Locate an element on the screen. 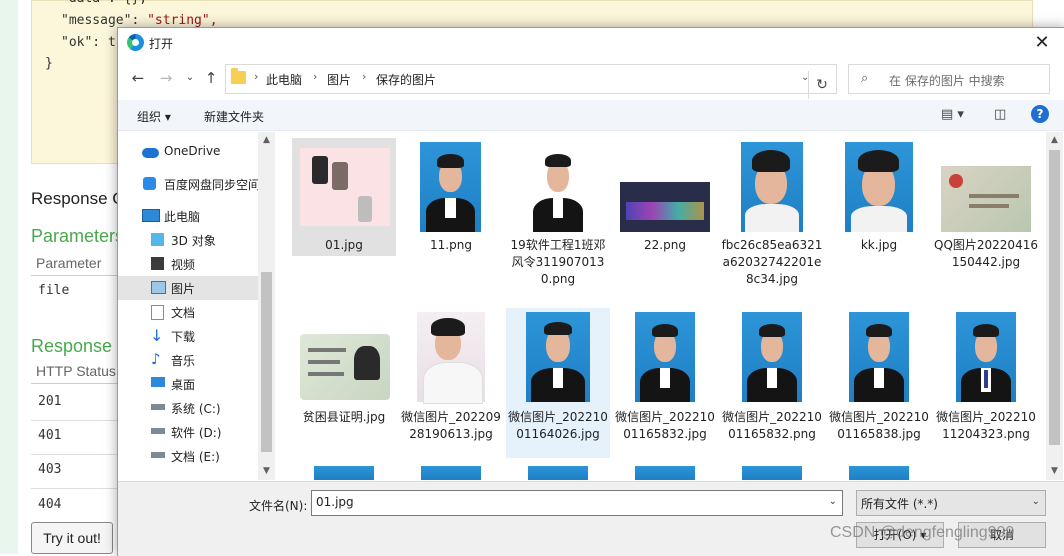 The height and width of the screenshot is (556, 1064). file-item-19-png: 19软件工程1班邓风令3119070130.png is located at coordinates (558, 223).